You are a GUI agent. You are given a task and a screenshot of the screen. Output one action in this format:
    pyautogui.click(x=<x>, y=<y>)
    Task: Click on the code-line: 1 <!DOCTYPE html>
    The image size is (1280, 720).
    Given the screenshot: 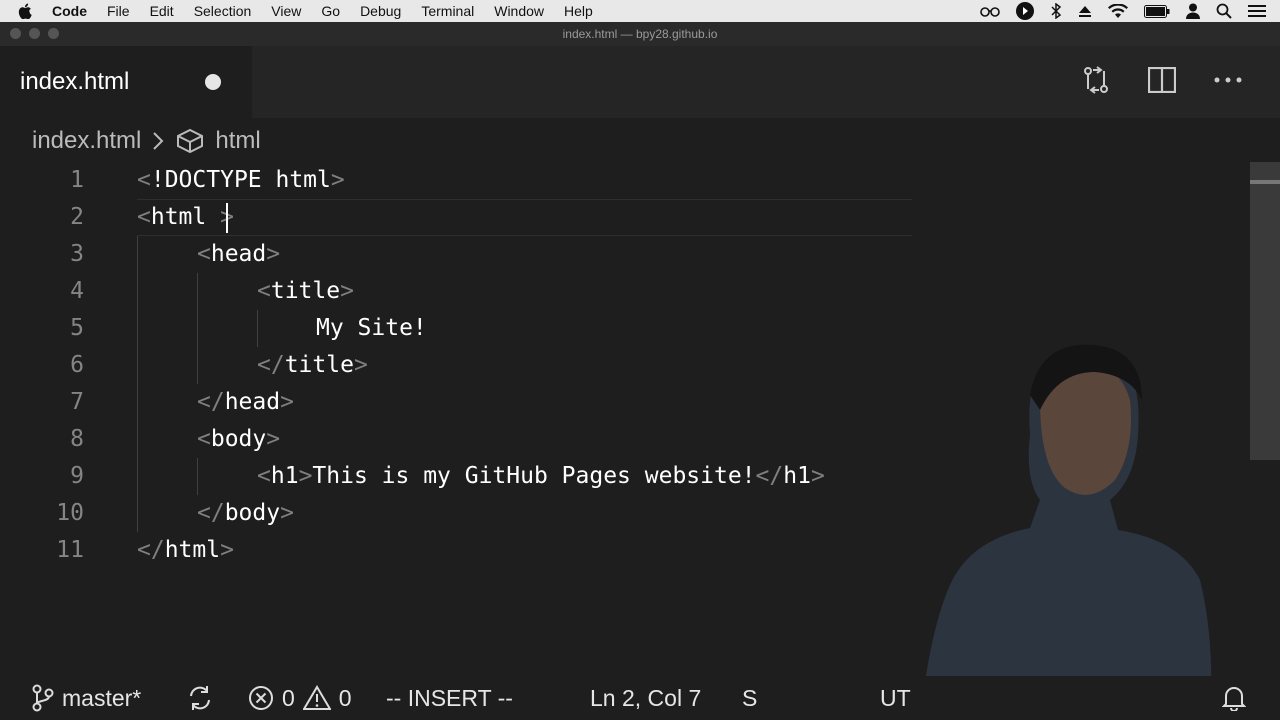 What is the action you would take?
    pyautogui.click(x=625, y=180)
    